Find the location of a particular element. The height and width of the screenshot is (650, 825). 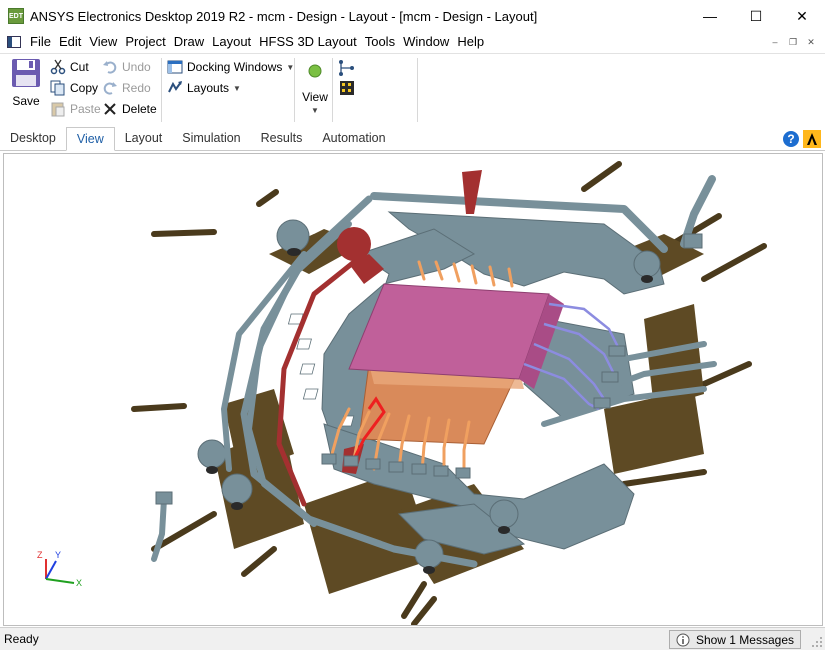

menu-view: View is located at coordinates (103, 42).